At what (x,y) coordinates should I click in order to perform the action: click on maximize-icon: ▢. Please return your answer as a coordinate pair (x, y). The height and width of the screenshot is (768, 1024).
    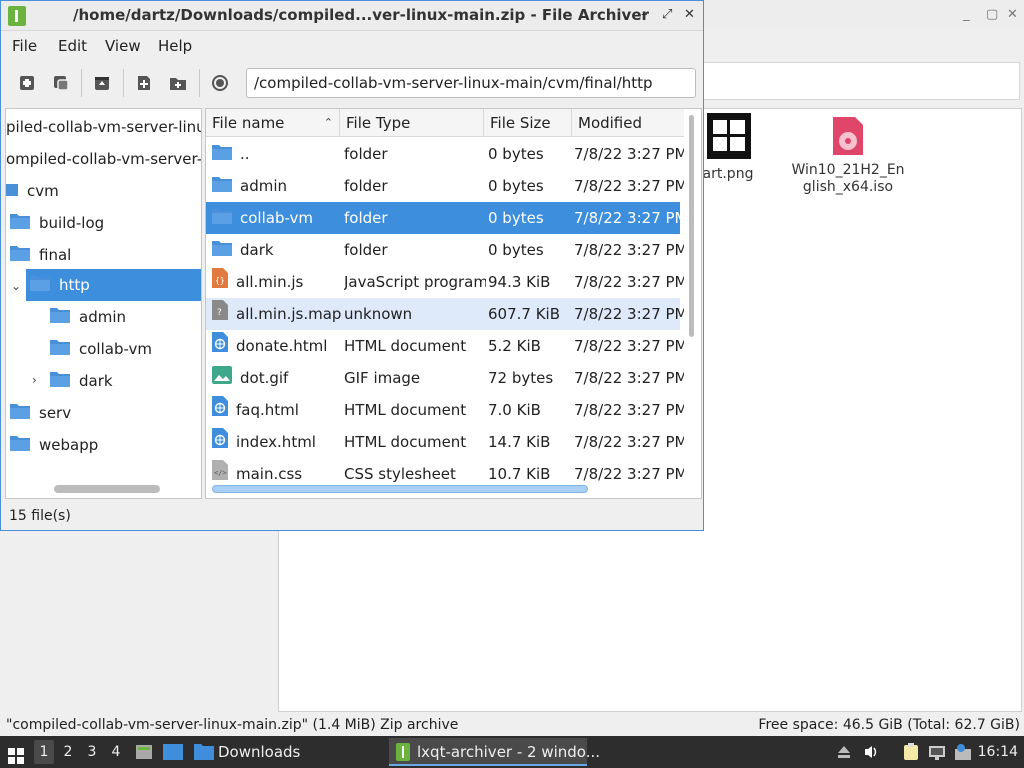
    Looking at the image, I should click on (992, 14).